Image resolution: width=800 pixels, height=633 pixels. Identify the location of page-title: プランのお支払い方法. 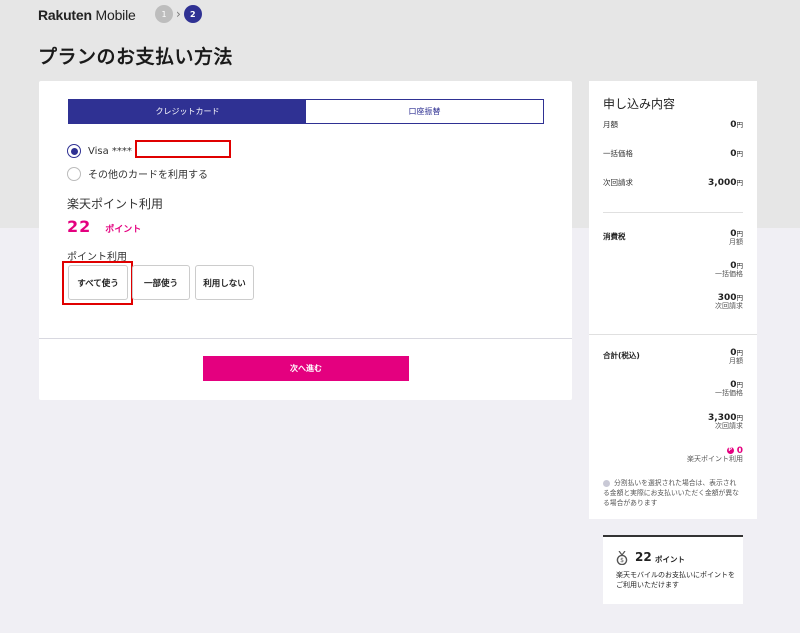
(136, 57).